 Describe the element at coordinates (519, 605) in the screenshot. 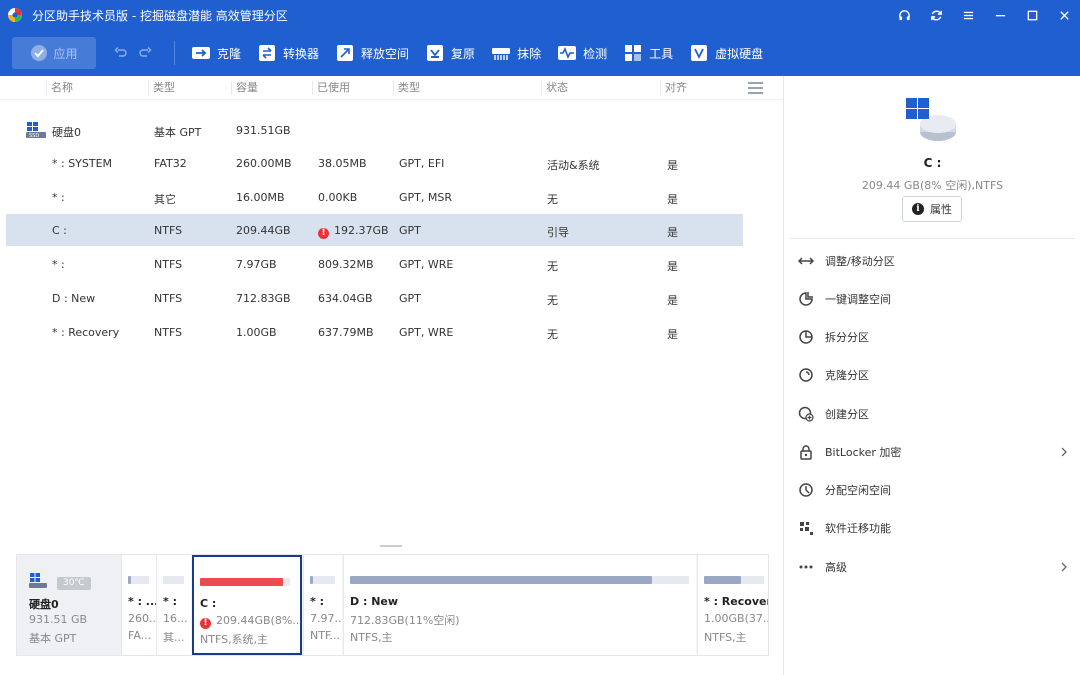

I see `partition-block: D : New 712.83GB(11%空闲) NTFS,主` at that location.